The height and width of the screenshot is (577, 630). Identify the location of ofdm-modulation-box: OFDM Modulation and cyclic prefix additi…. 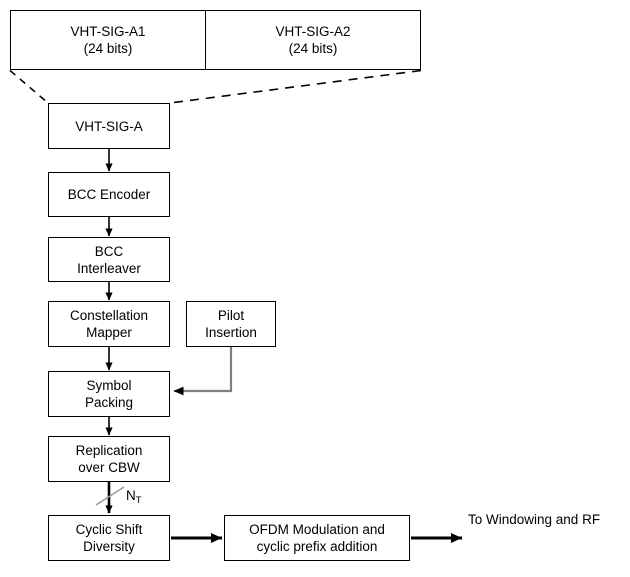
(317, 538).